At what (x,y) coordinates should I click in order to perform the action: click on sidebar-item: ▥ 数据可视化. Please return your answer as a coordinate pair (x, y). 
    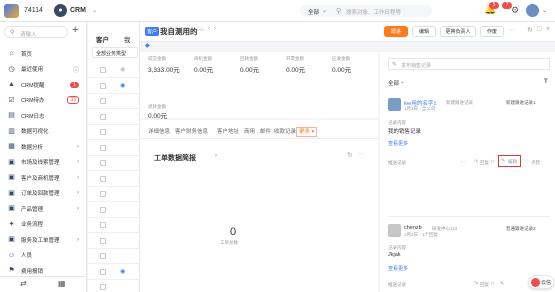
    Looking at the image, I should click on (43, 131).